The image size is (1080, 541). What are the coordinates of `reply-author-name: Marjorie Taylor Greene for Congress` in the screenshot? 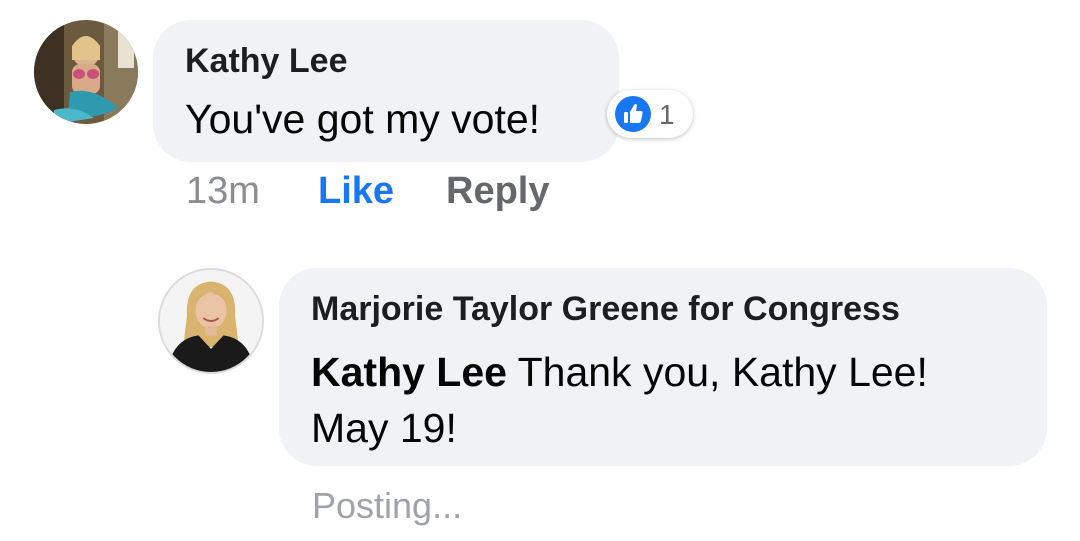 It's located at (605, 309).